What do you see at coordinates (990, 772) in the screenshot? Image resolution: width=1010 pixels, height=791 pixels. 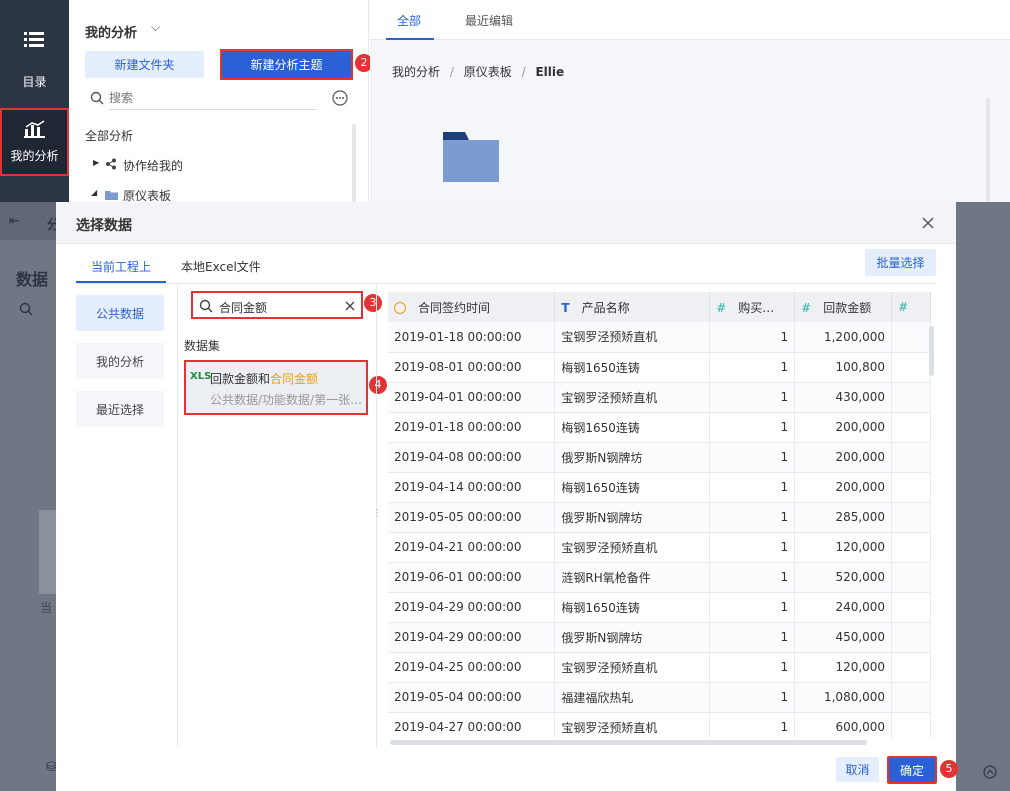 I see `collapse-up-icon` at bounding box center [990, 772].